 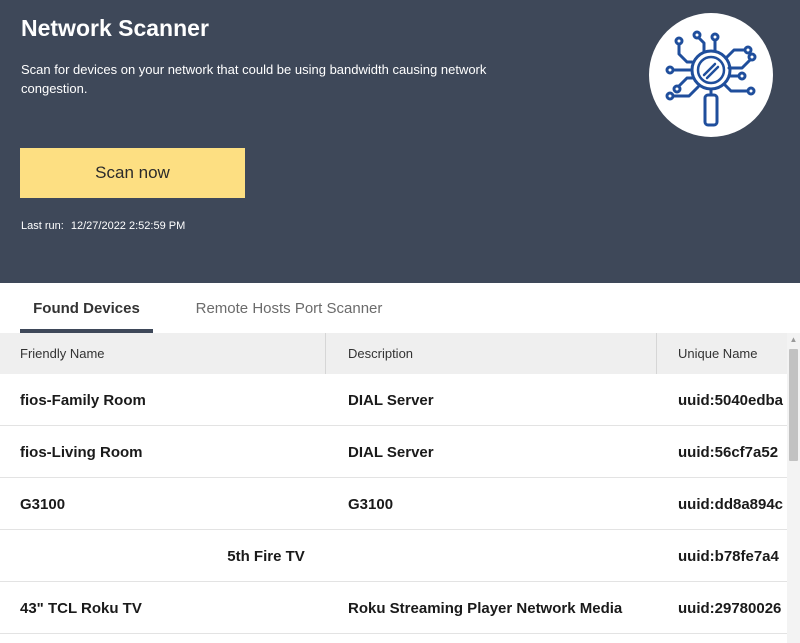 I want to click on network-scan-magnifier-icon, so click(x=711, y=78).